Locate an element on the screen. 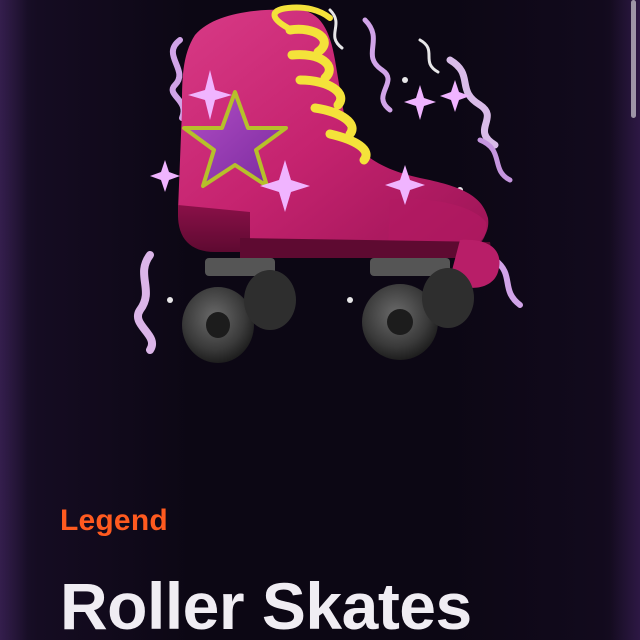  left-edge-glow is located at coordinates (14, 320).